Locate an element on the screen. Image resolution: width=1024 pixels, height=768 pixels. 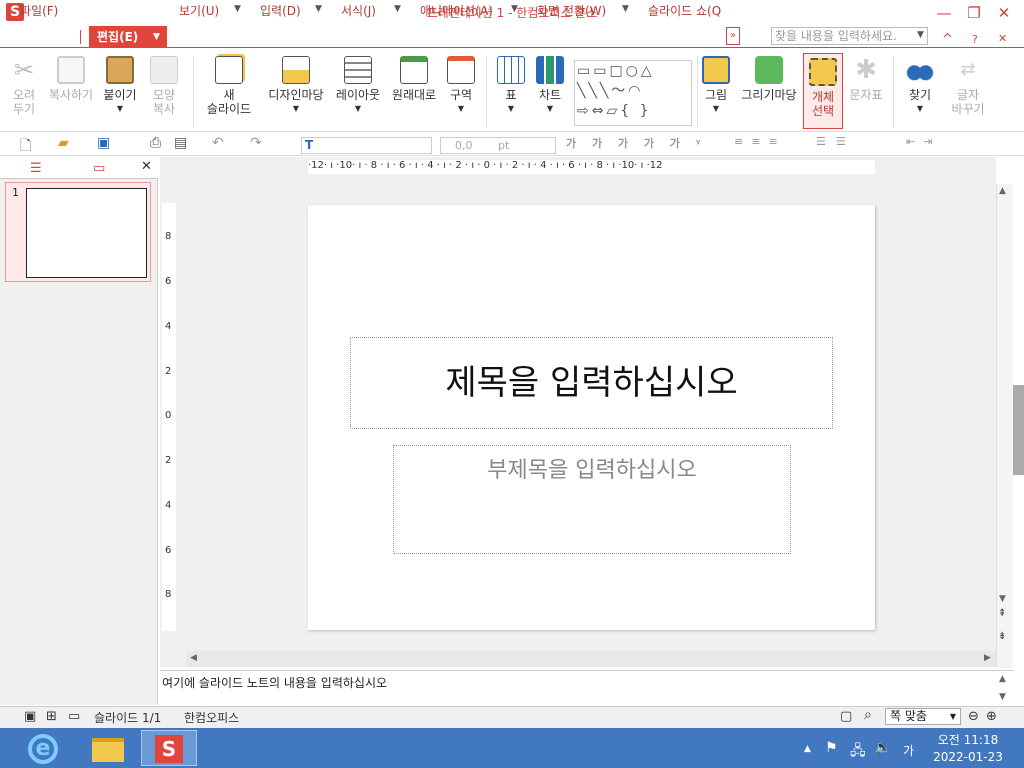
flag-icon: ⚑ is located at coordinates (831, 748).